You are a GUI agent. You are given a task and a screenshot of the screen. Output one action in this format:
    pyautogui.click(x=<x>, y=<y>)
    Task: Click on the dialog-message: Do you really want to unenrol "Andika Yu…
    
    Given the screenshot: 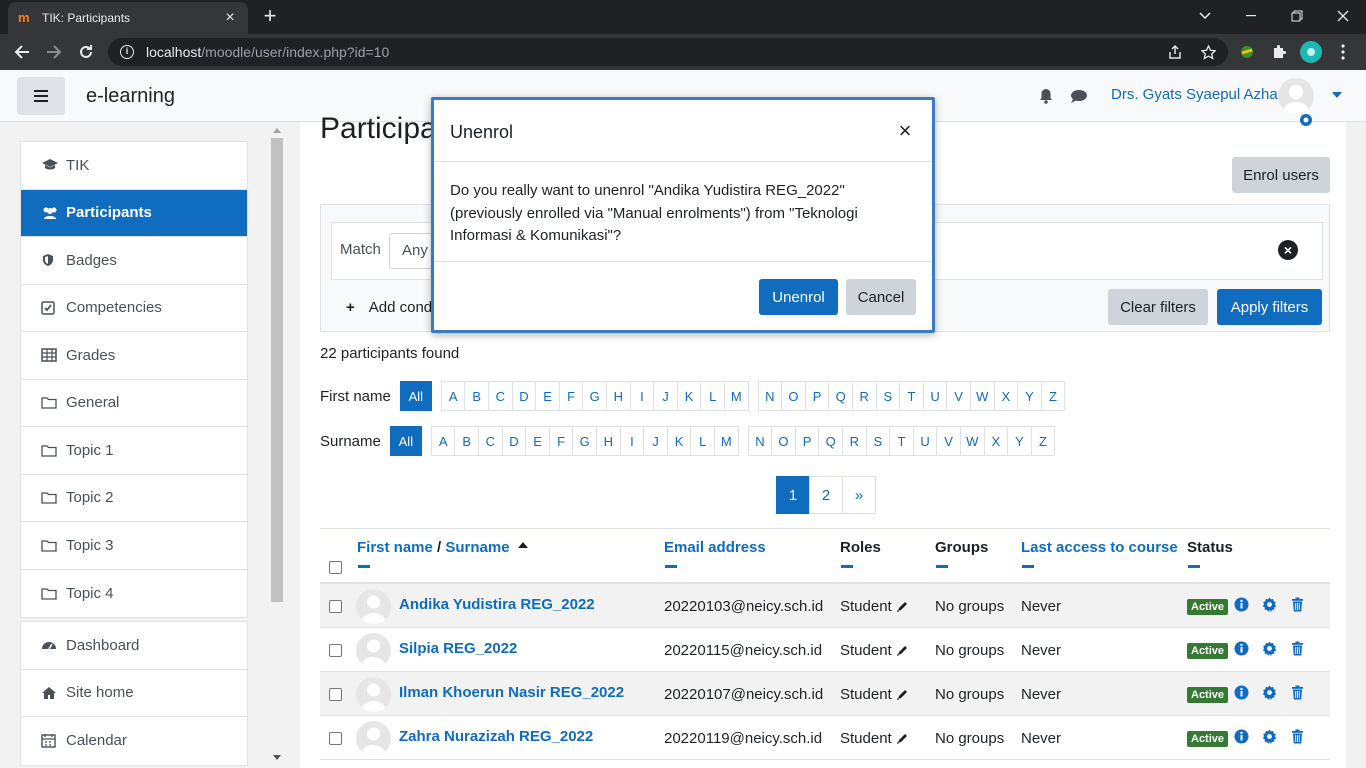 What is the action you would take?
    pyautogui.click(x=654, y=213)
    